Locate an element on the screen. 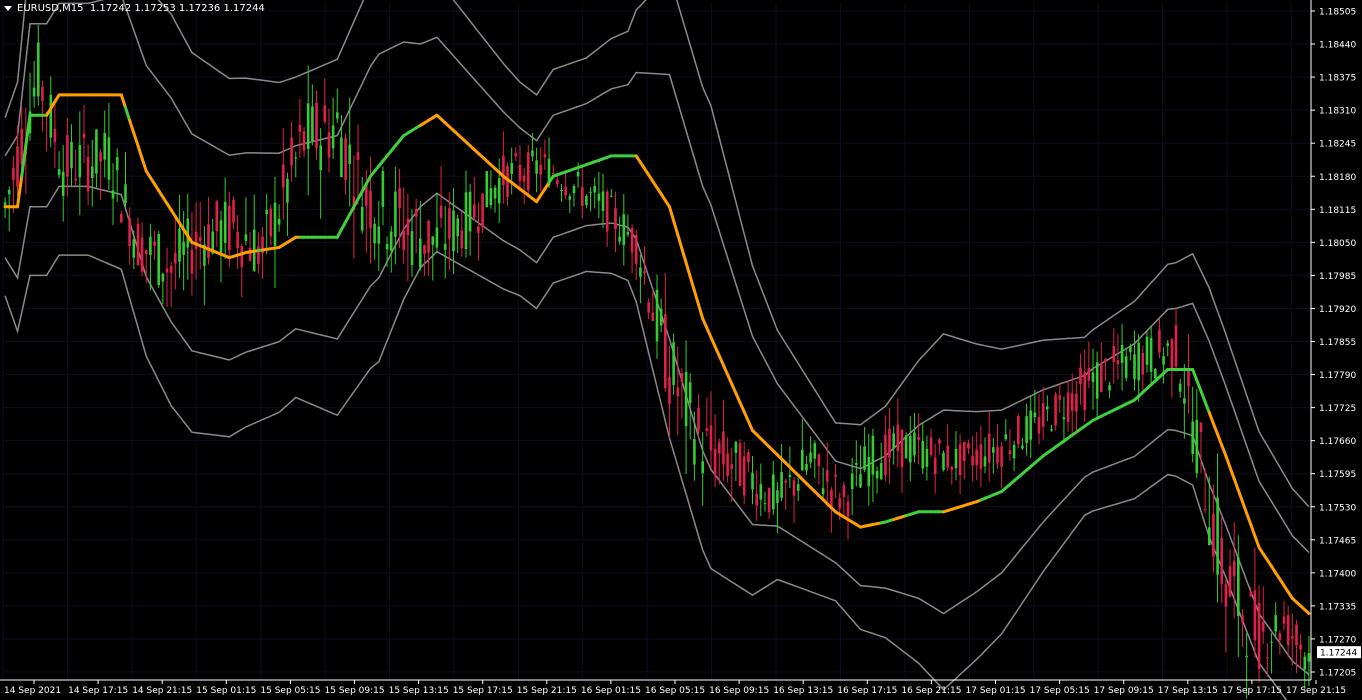  y-tick-label: 1.17595 is located at coordinates (1337, 475).